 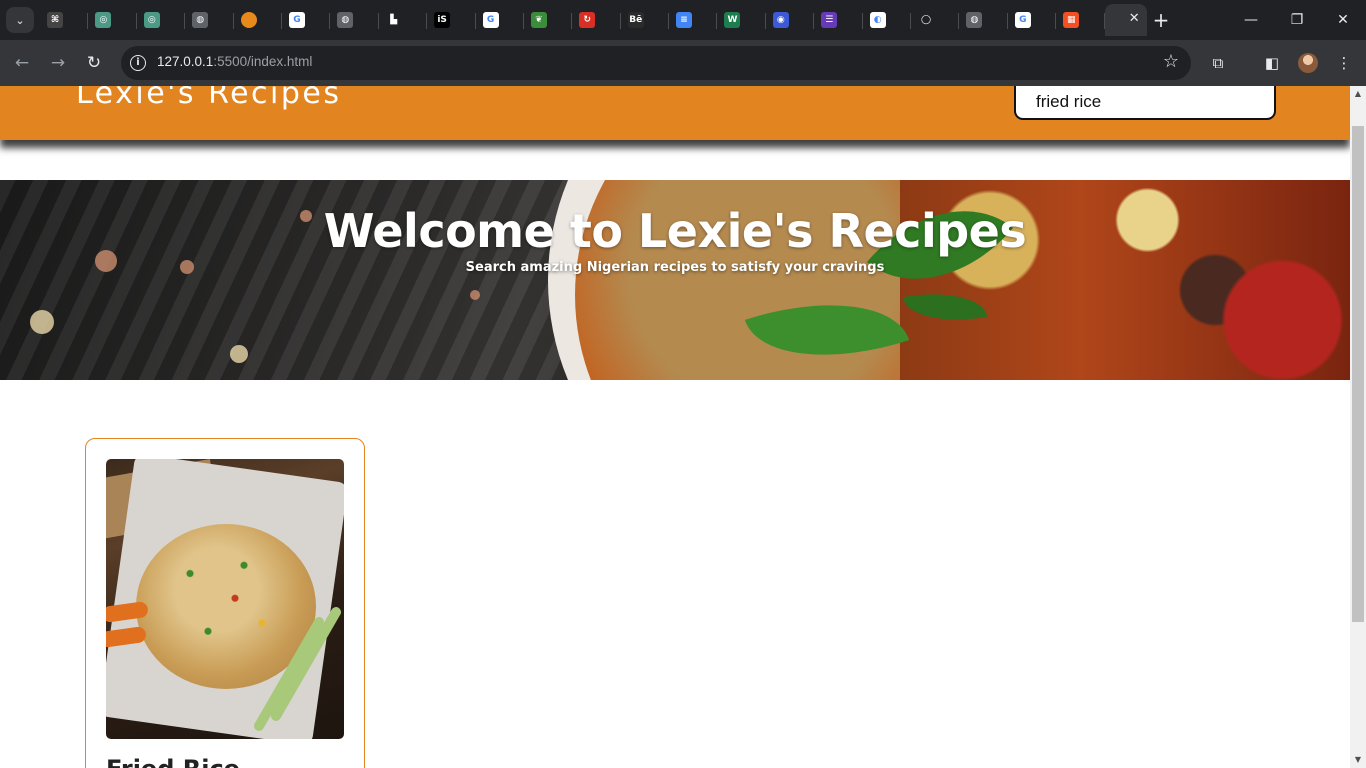 I want to click on site-header: Lexie's Recipes, so click(x=675, y=113).